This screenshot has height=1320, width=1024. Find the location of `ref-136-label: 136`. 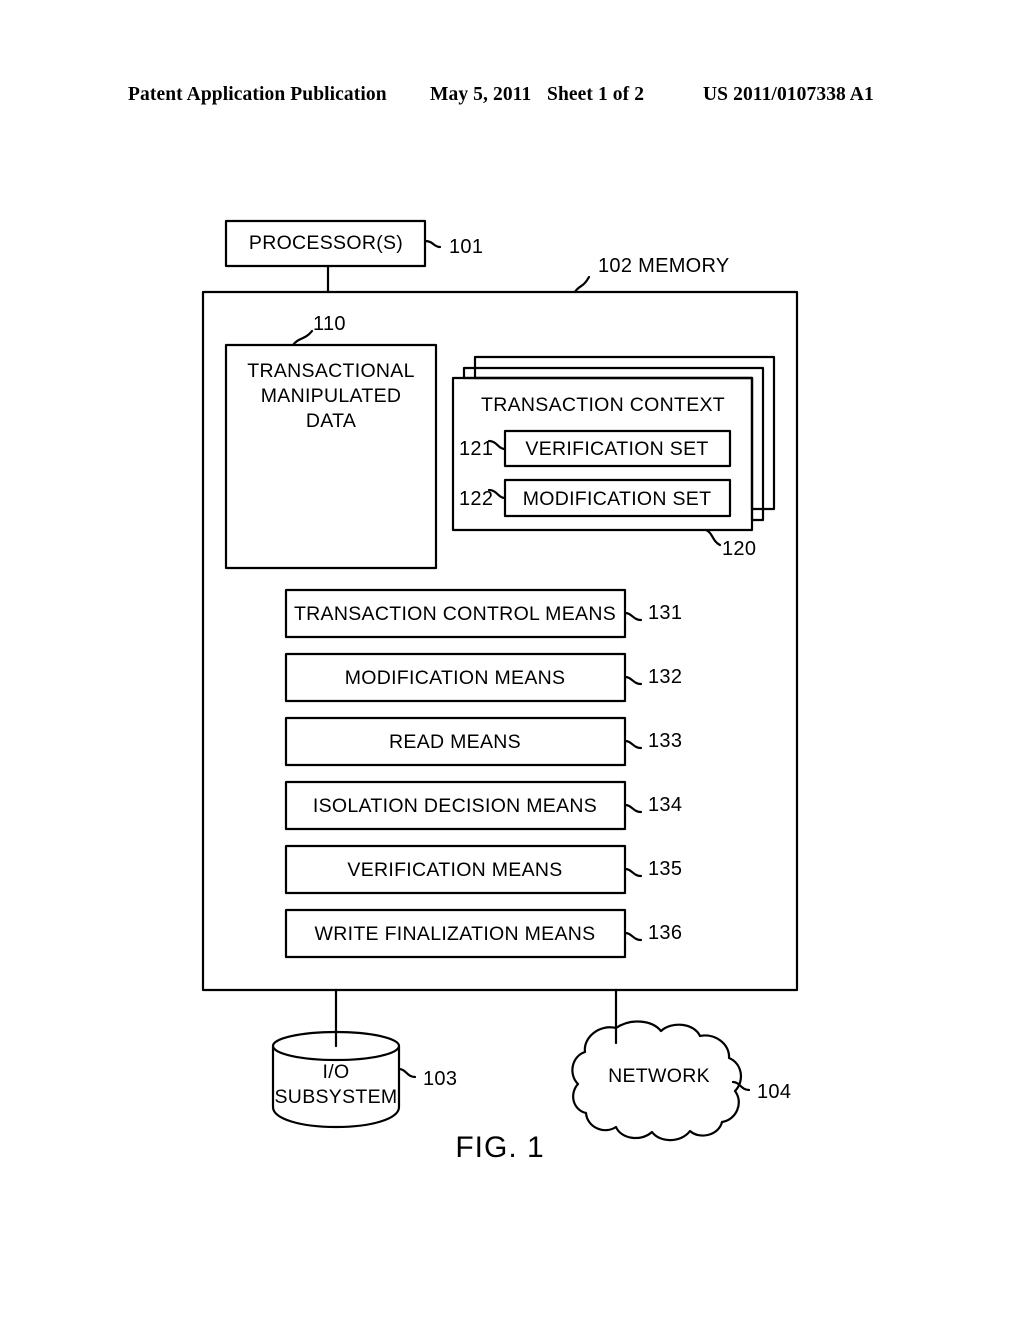

ref-136-label: 136 is located at coordinates (665, 933).